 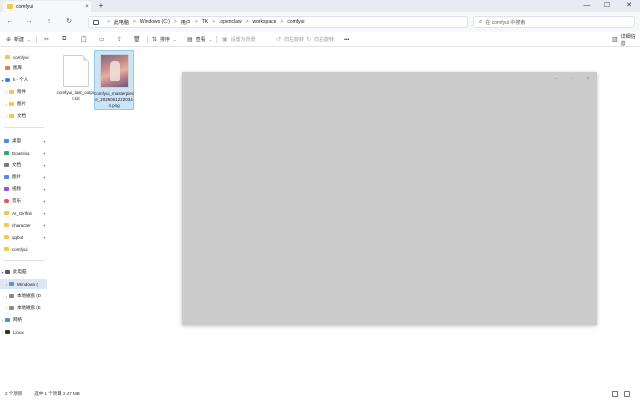 I want to click on pin-icon: ✦, so click(x=44, y=165).